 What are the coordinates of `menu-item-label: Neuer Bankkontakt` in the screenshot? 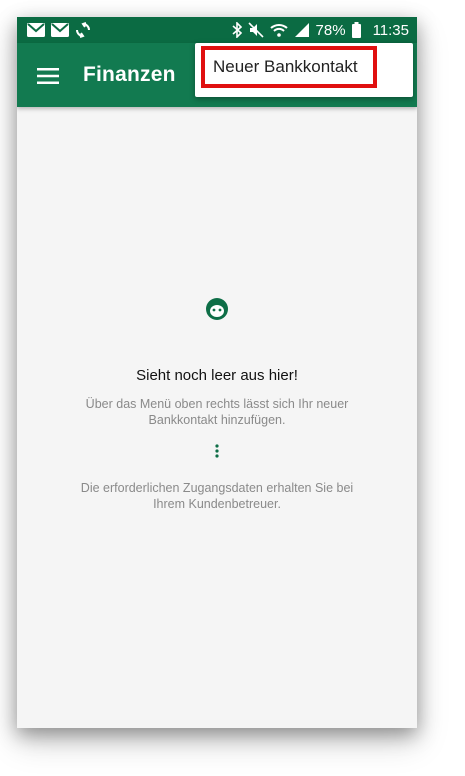 It's located at (285, 66).